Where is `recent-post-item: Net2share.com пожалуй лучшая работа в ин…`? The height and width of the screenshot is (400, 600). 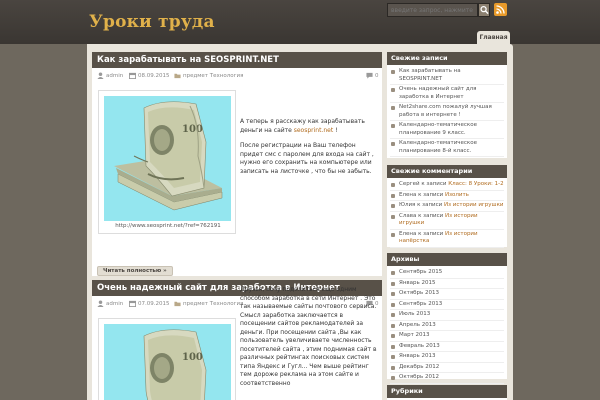 recent-post-item: Net2share.com пожалуй лучшая работа в ин… is located at coordinates (447, 112).